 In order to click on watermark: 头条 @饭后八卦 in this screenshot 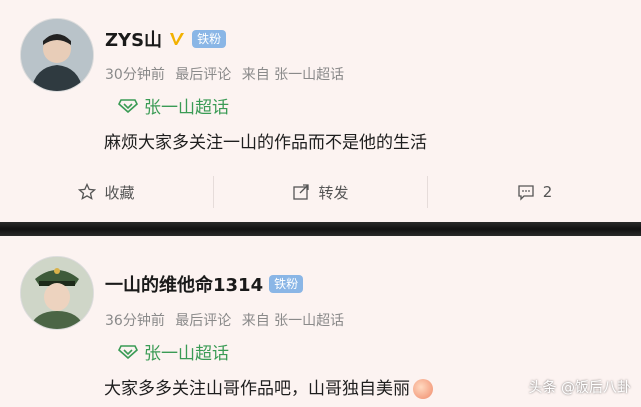, I will do `click(579, 388)`.